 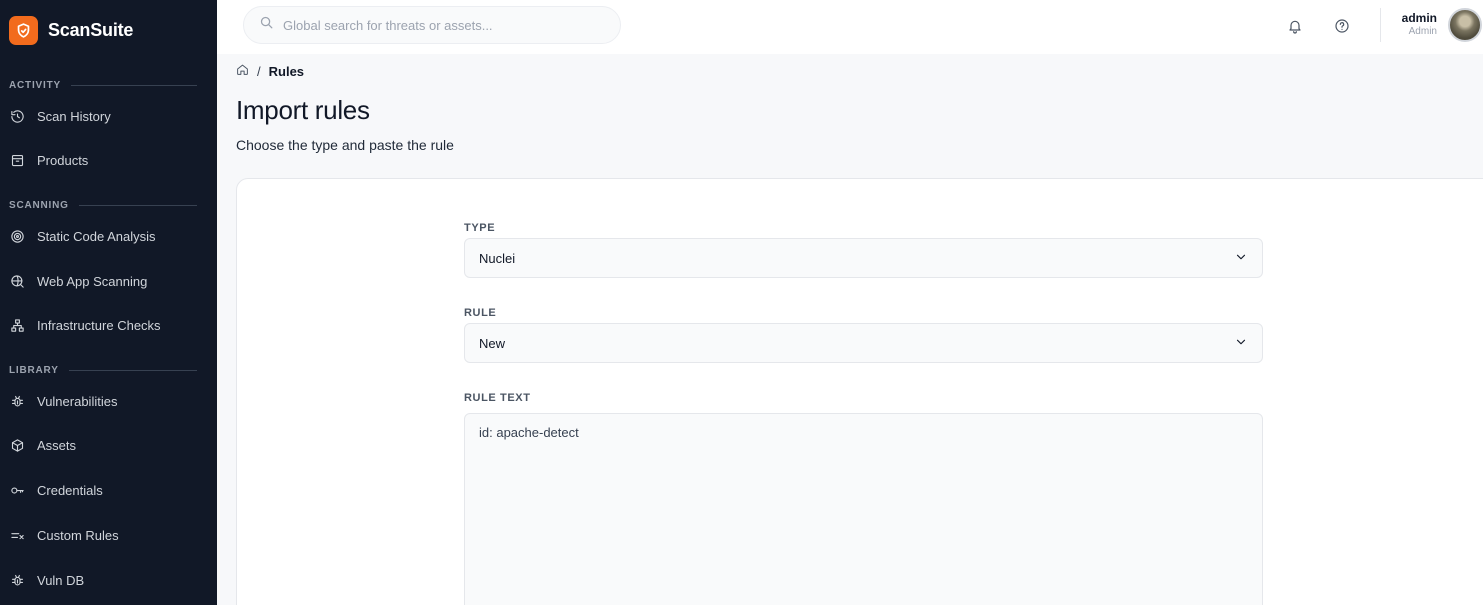 I want to click on cube-icon, so click(x=17, y=445).